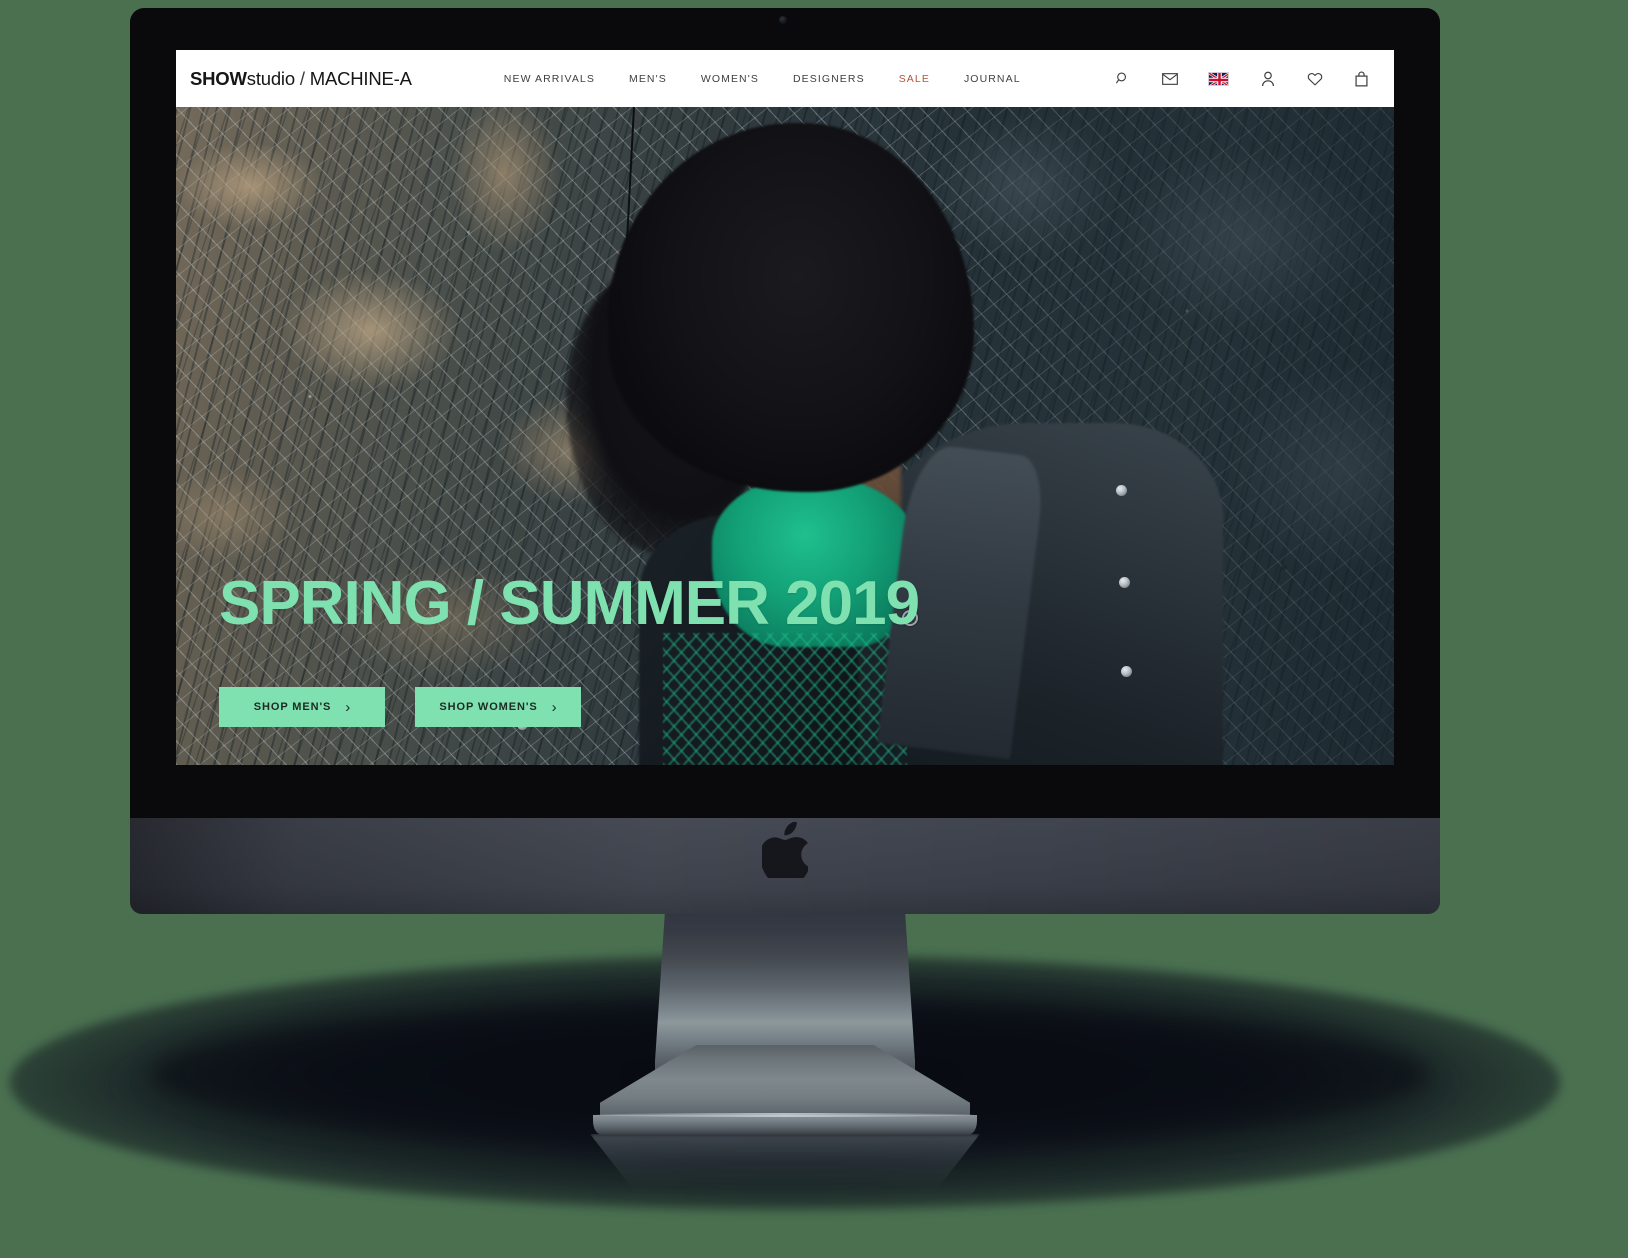  Describe the element at coordinates (783, 20) in the screenshot. I see `webcam-icon` at that location.